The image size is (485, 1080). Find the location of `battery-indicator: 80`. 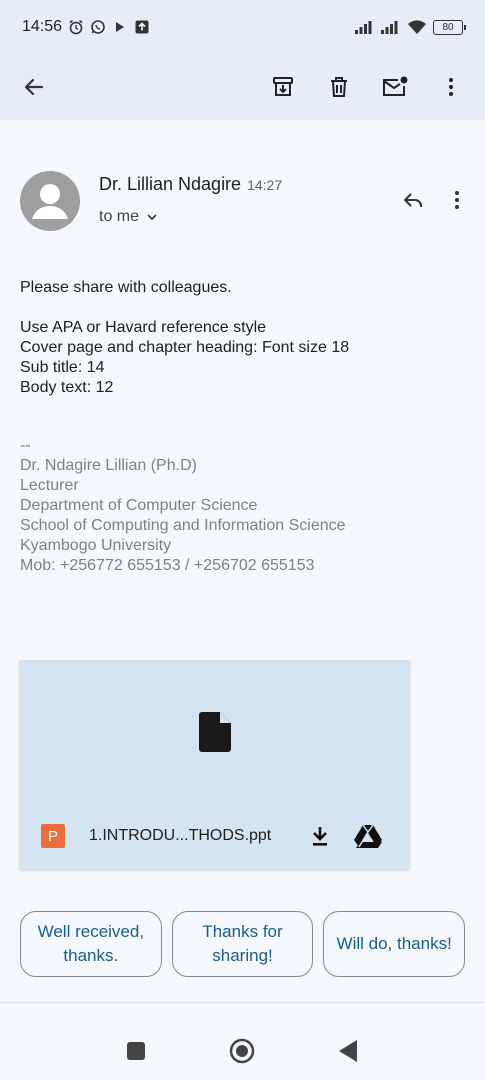

battery-indicator: 80 is located at coordinates (449, 27).